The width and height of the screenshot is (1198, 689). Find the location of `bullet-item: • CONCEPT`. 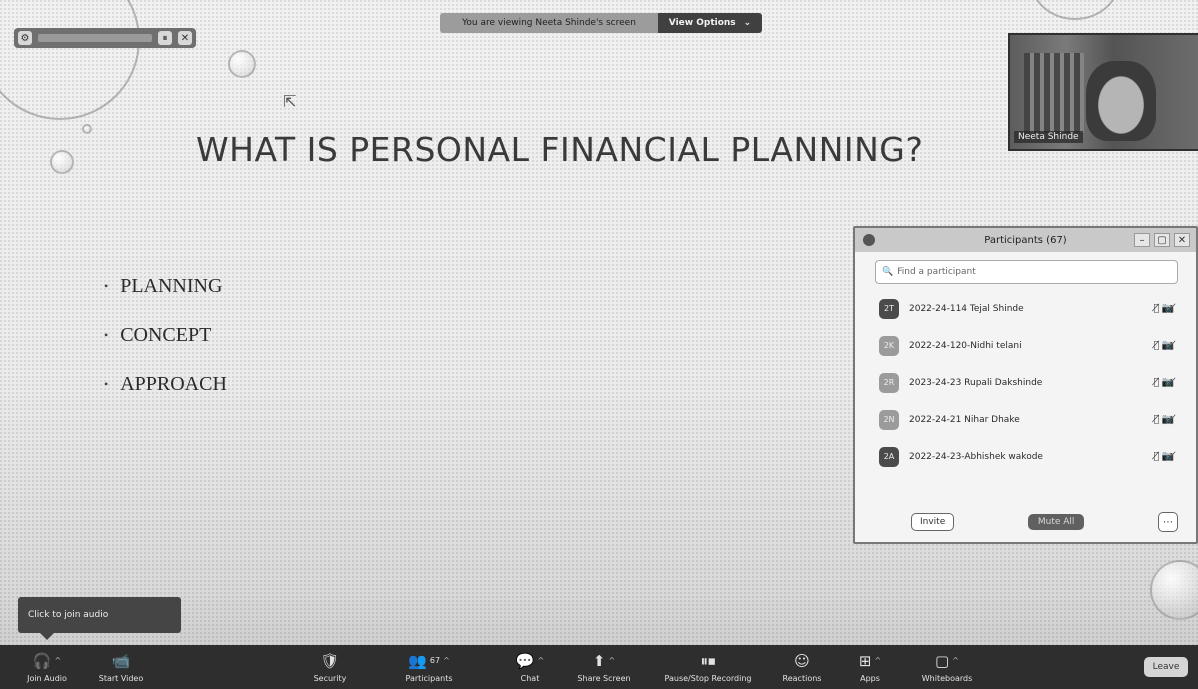

bullet-item: • CONCEPT is located at coordinates (165, 335).